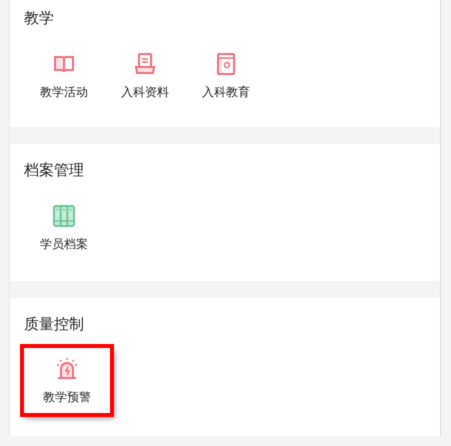  Describe the element at coordinates (54, 170) in the screenshot. I see `section-title: 档案管理` at that location.